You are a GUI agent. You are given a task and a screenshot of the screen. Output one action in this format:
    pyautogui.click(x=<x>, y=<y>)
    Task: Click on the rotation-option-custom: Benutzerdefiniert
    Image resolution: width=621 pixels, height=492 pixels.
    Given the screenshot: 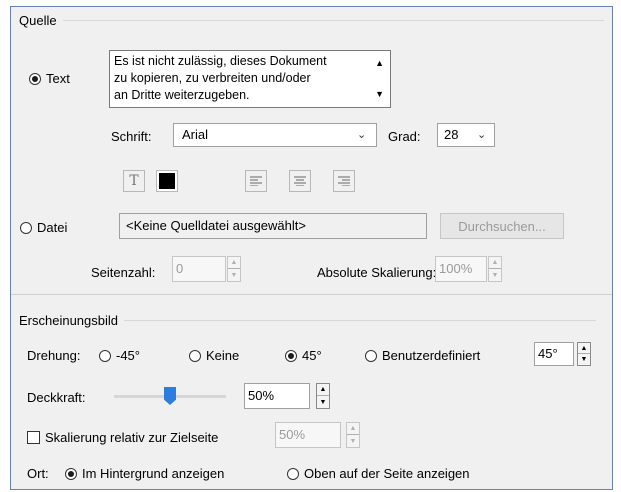 What is the action you would take?
    pyautogui.click(x=422, y=355)
    